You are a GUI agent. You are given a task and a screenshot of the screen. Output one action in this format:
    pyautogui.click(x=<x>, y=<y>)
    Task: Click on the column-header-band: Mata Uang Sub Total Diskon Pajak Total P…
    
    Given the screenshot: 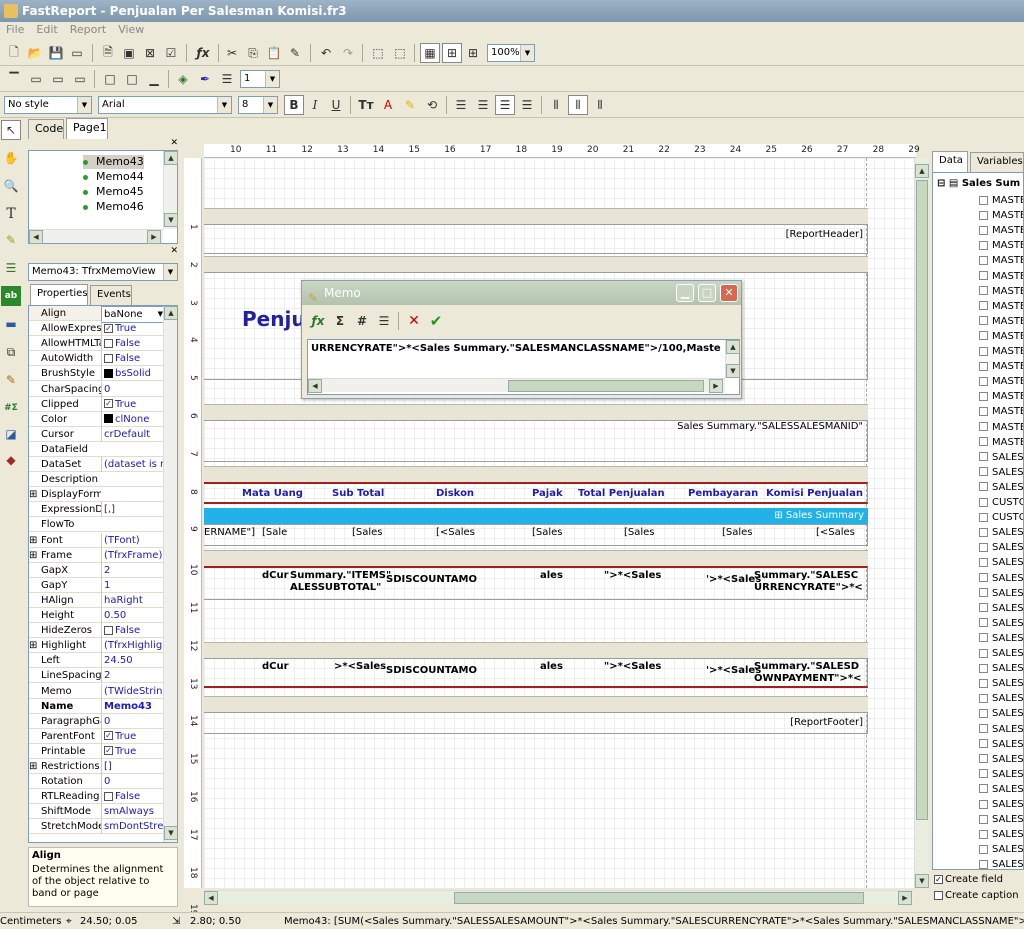 What is the action you would take?
    pyautogui.click(x=536, y=493)
    